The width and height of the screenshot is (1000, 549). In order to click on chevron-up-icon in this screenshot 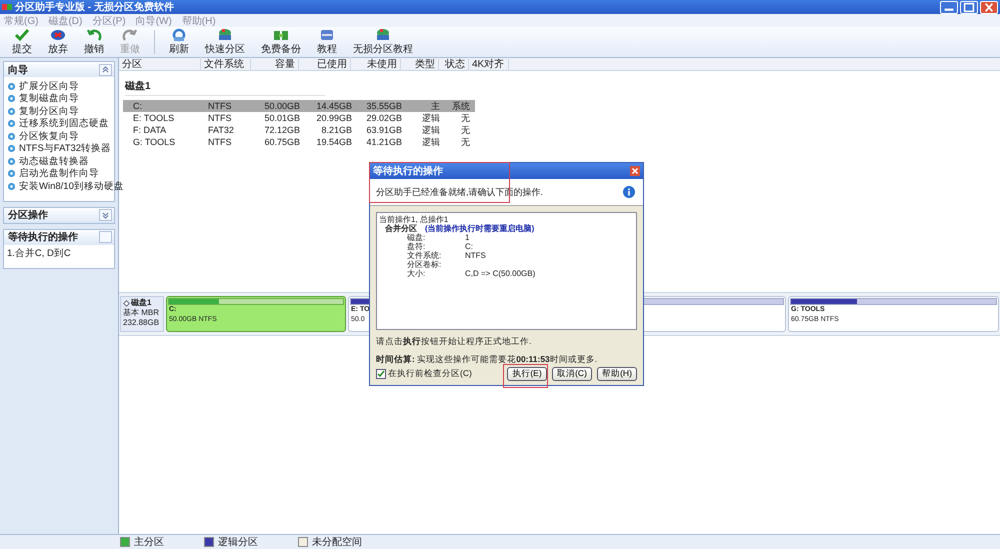, I will do `click(105, 69)`.